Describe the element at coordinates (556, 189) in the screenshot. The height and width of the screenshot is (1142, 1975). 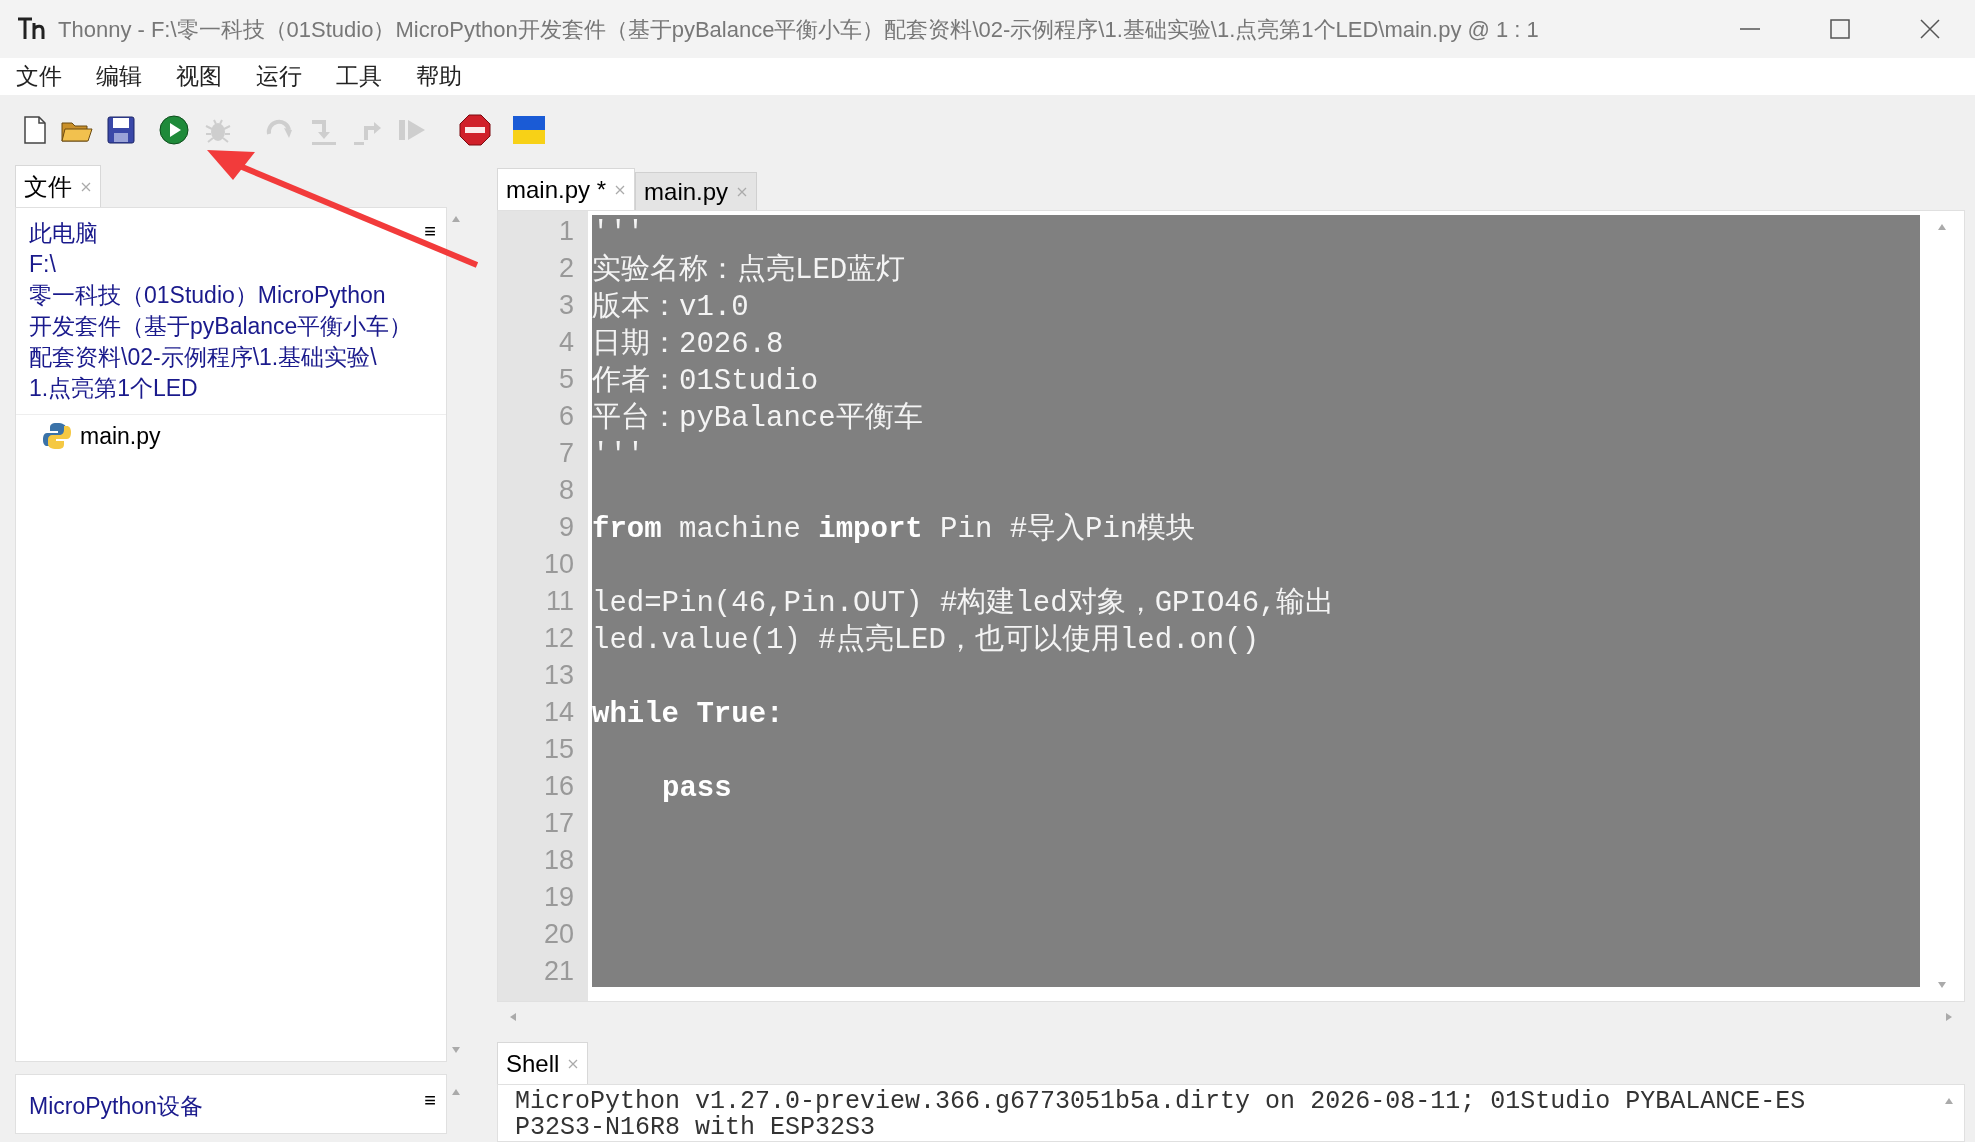
I see `tab-label: main.py *` at that location.